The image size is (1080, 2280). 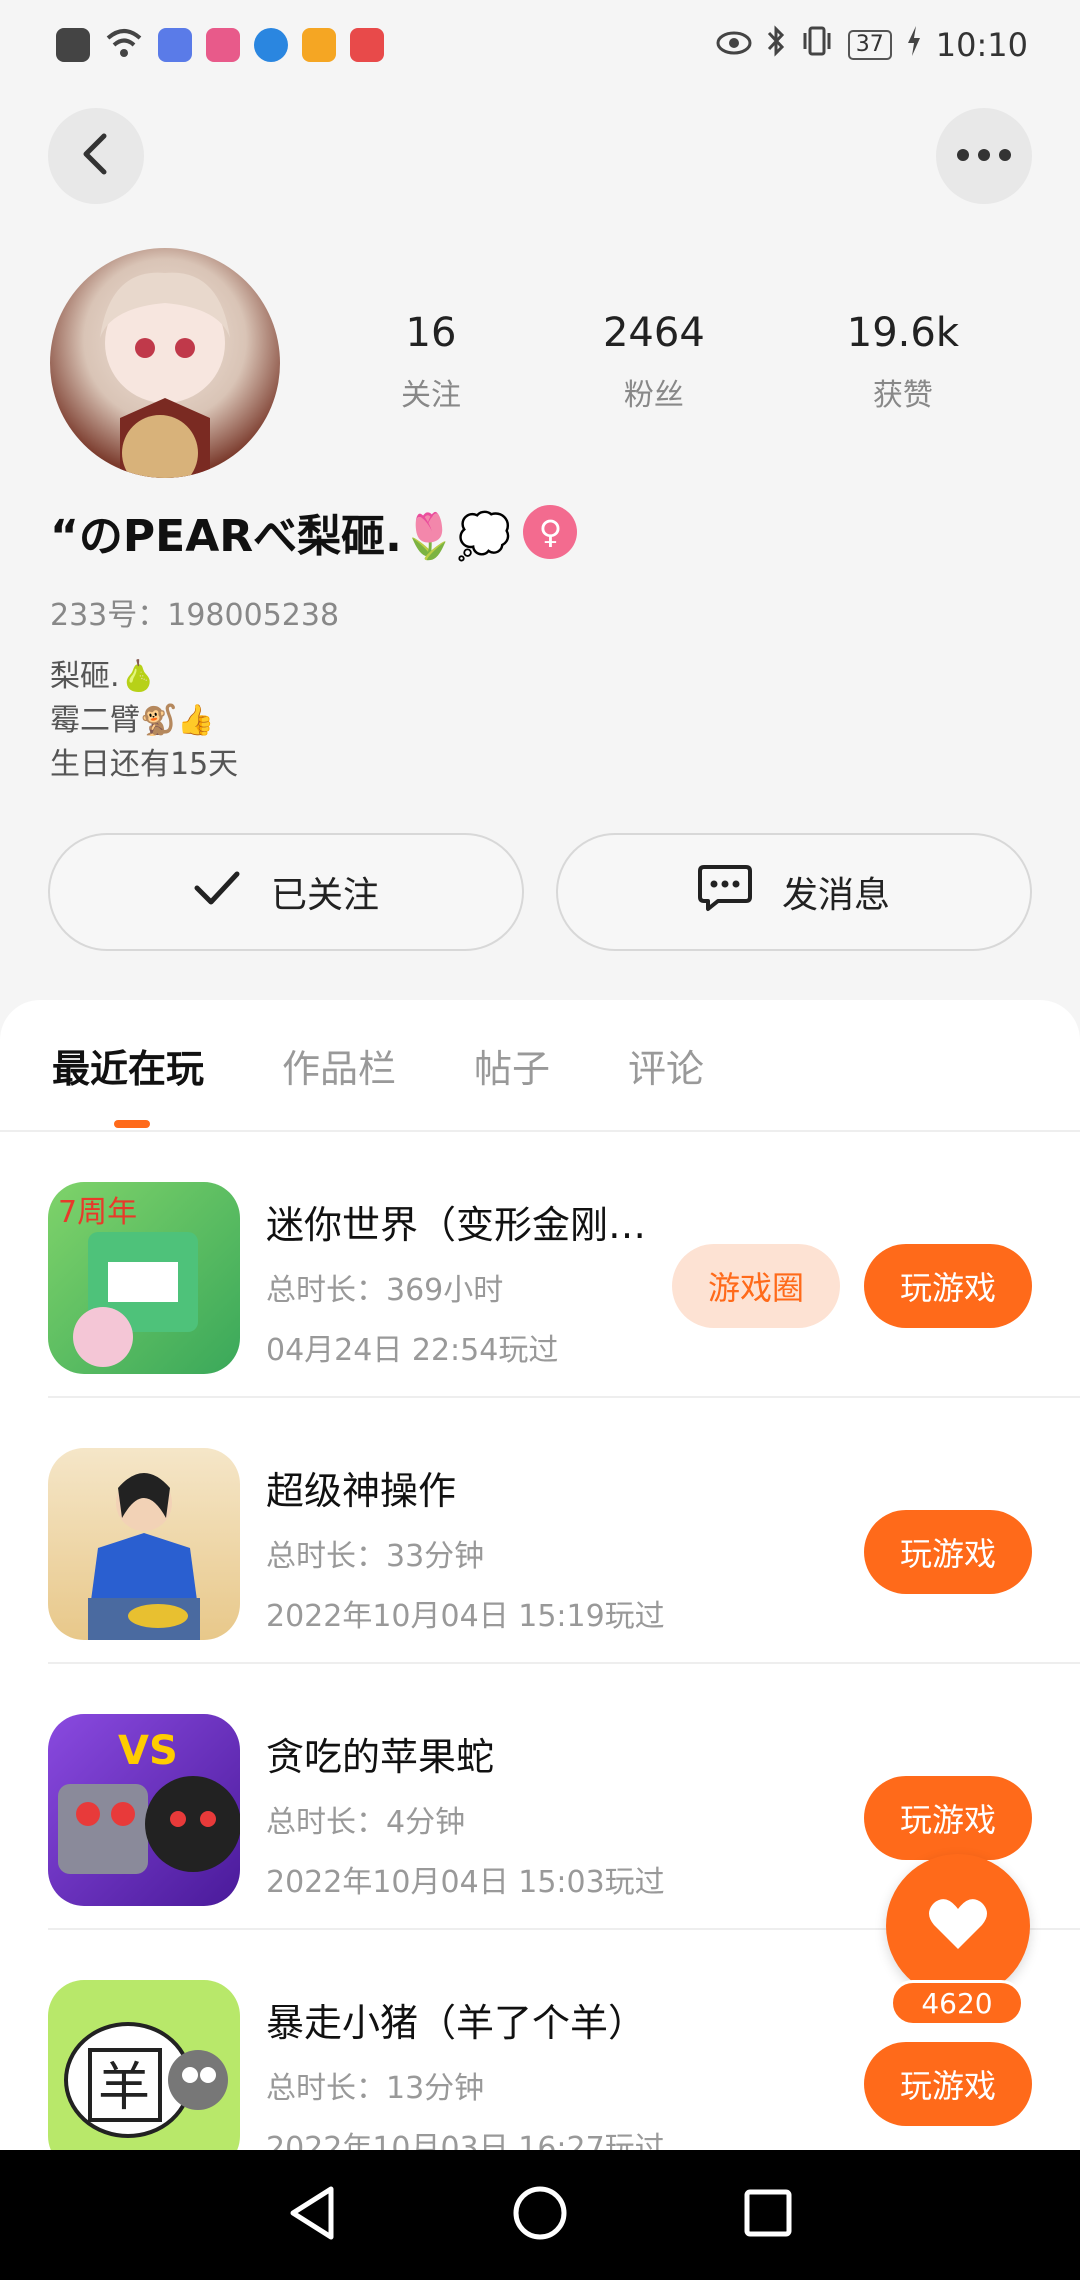 I want to click on bio-line: 梨砸.🍐, so click(x=103, y=676).